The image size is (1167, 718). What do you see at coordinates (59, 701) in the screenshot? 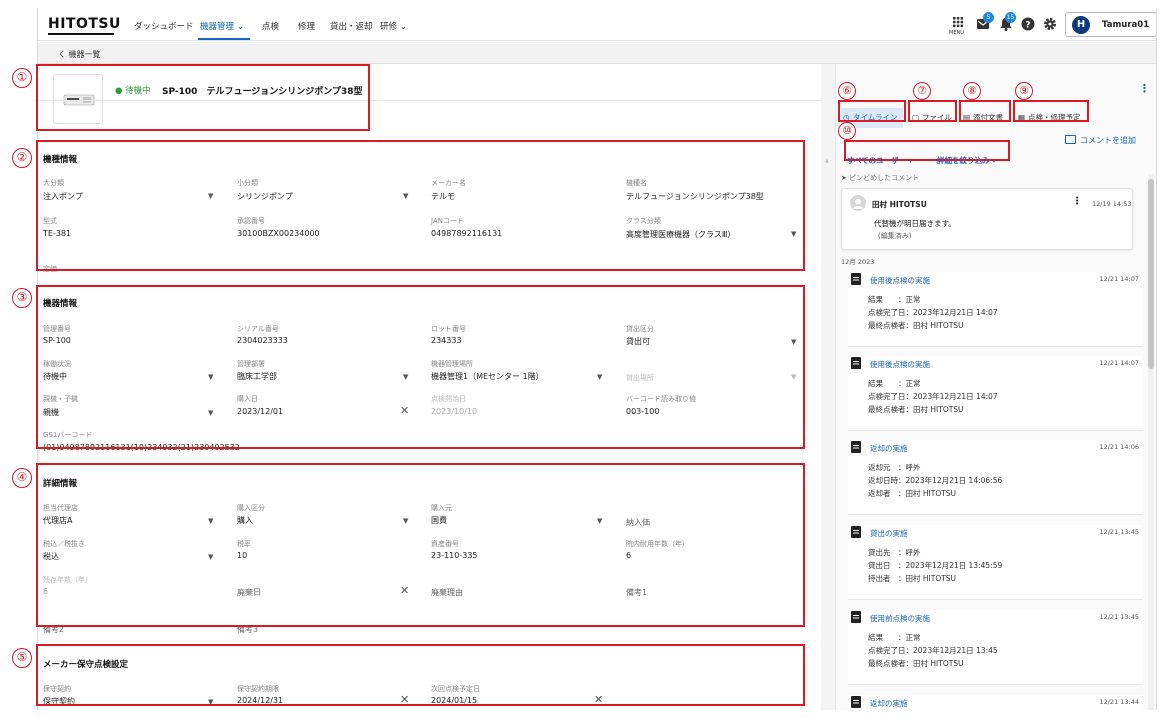
I see `maintenance-contract-select: 保守契約` at bounding box center [59, 701].